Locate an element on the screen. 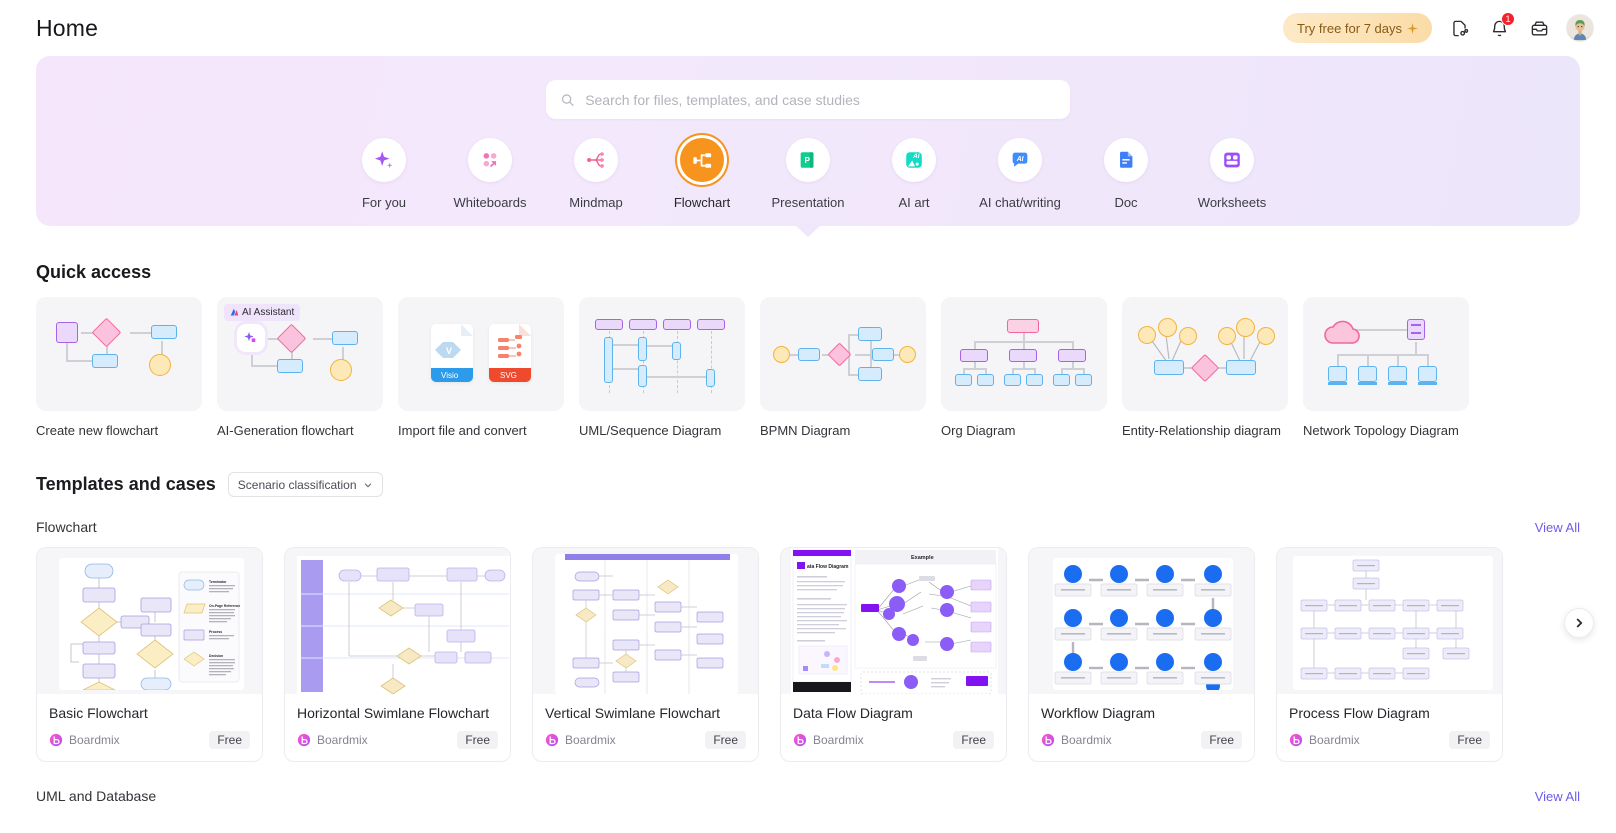  template-card: Process Flow Diagram Boardmix Free is located at coordinates (1389, 654).